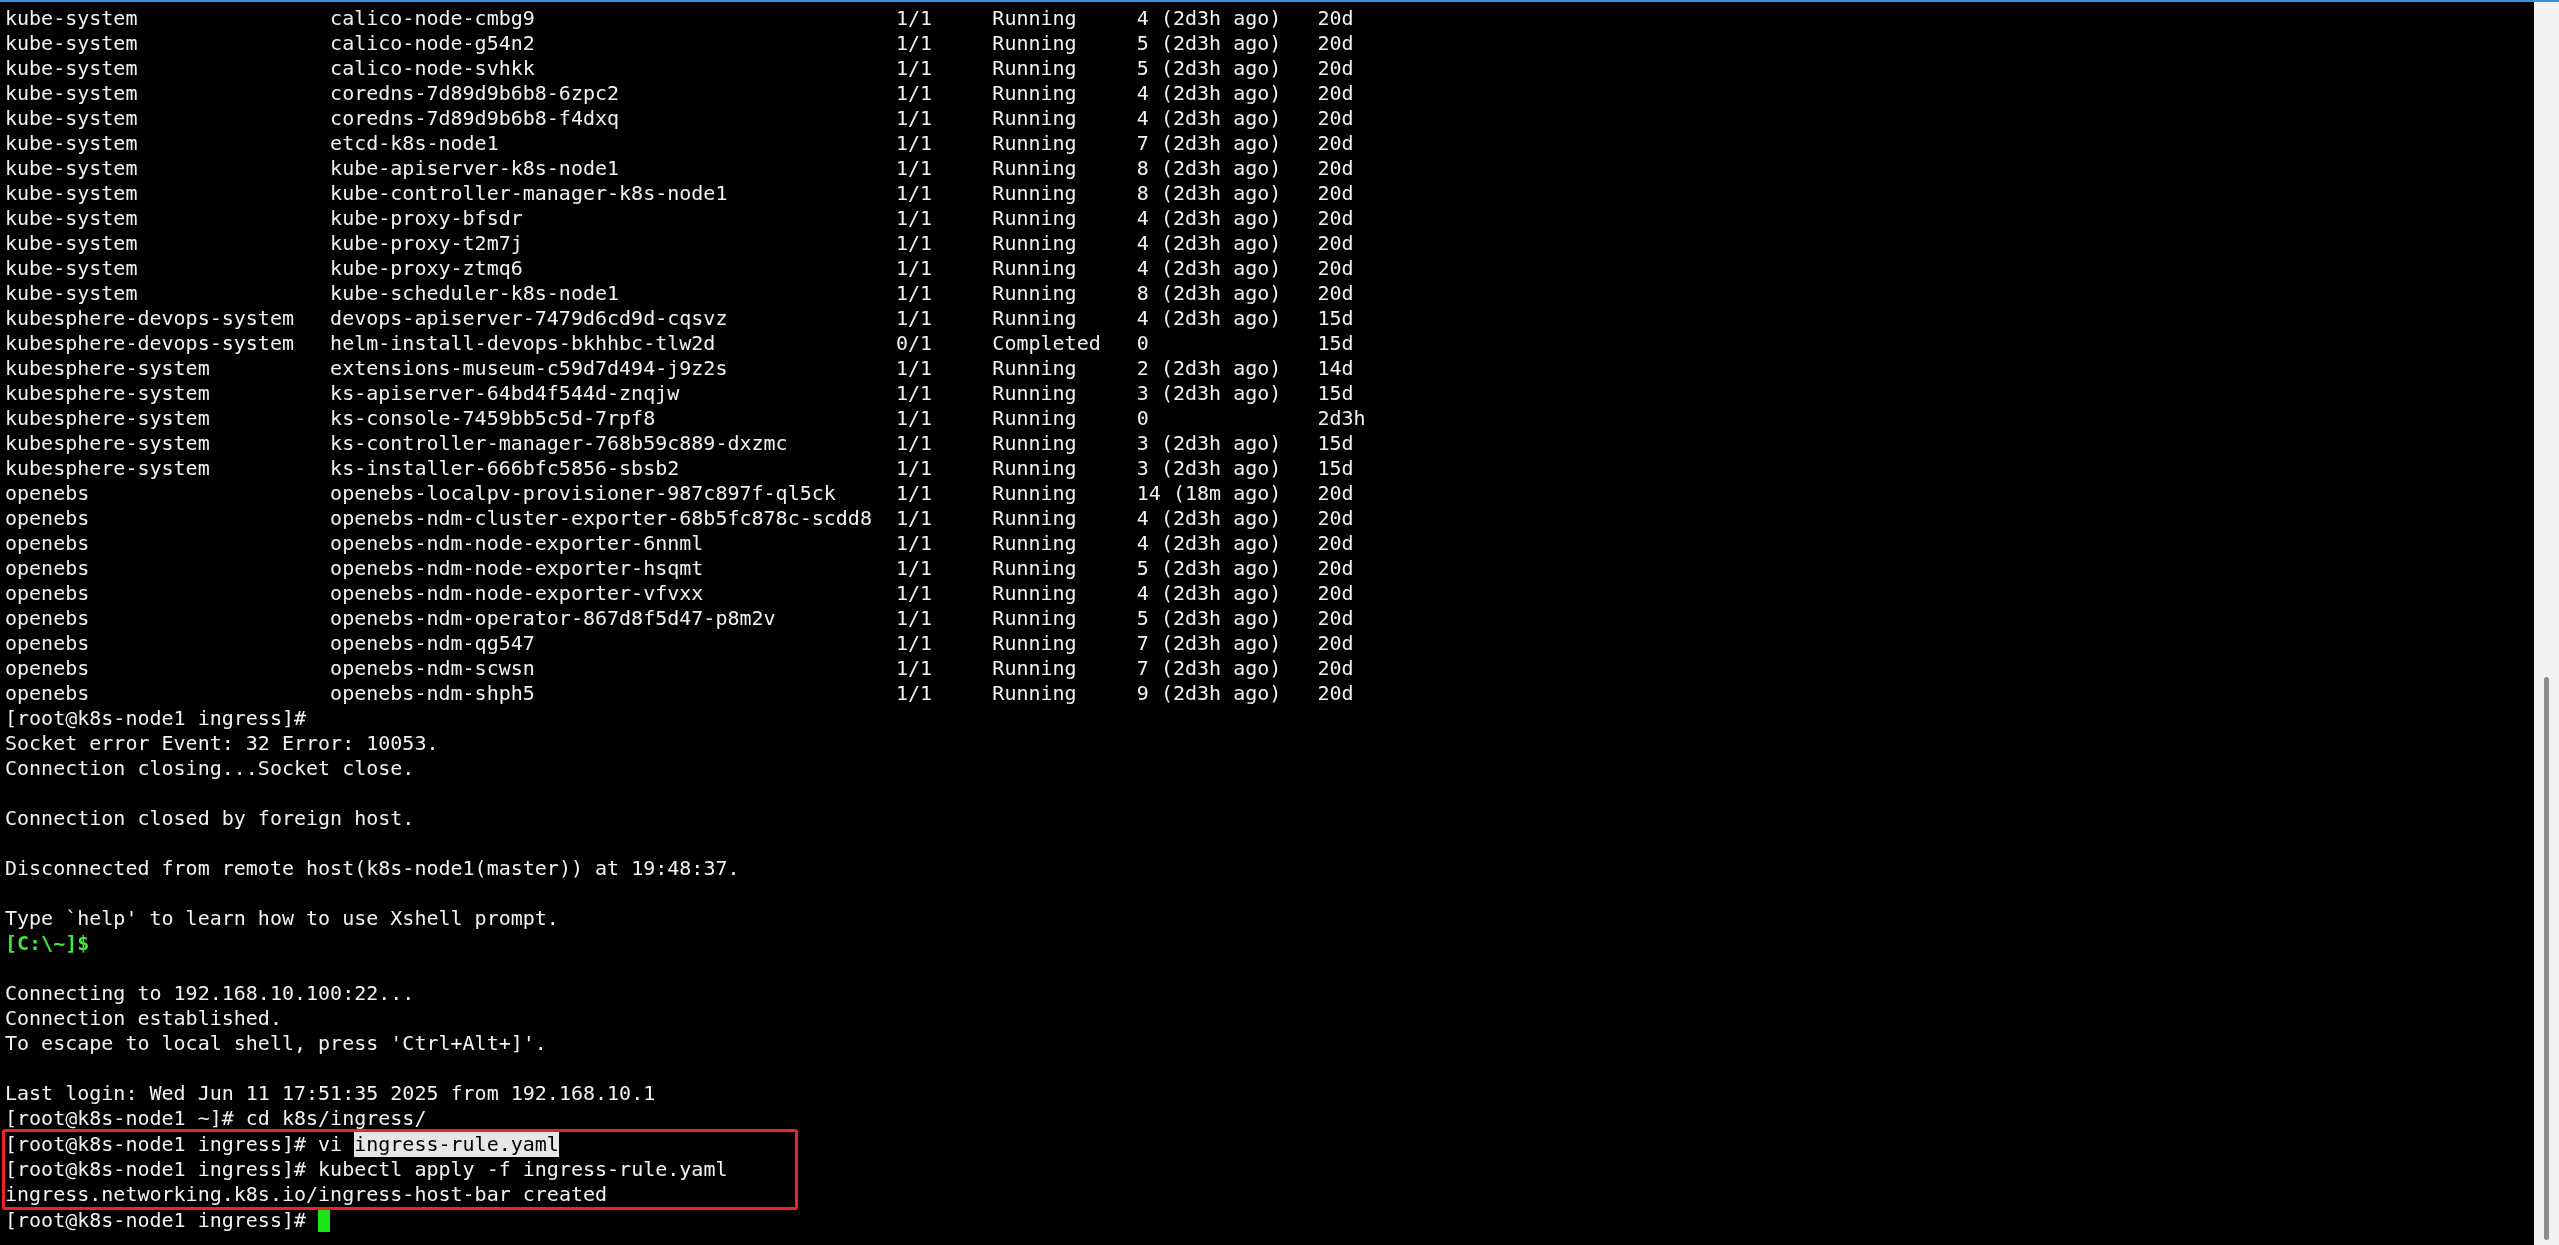 This screenshot has height=1245, width=2559. What do you see at coordinates (2546, 623) in the screenshot?
I see `scrollbar-track` at bounding box center [2546, 623].